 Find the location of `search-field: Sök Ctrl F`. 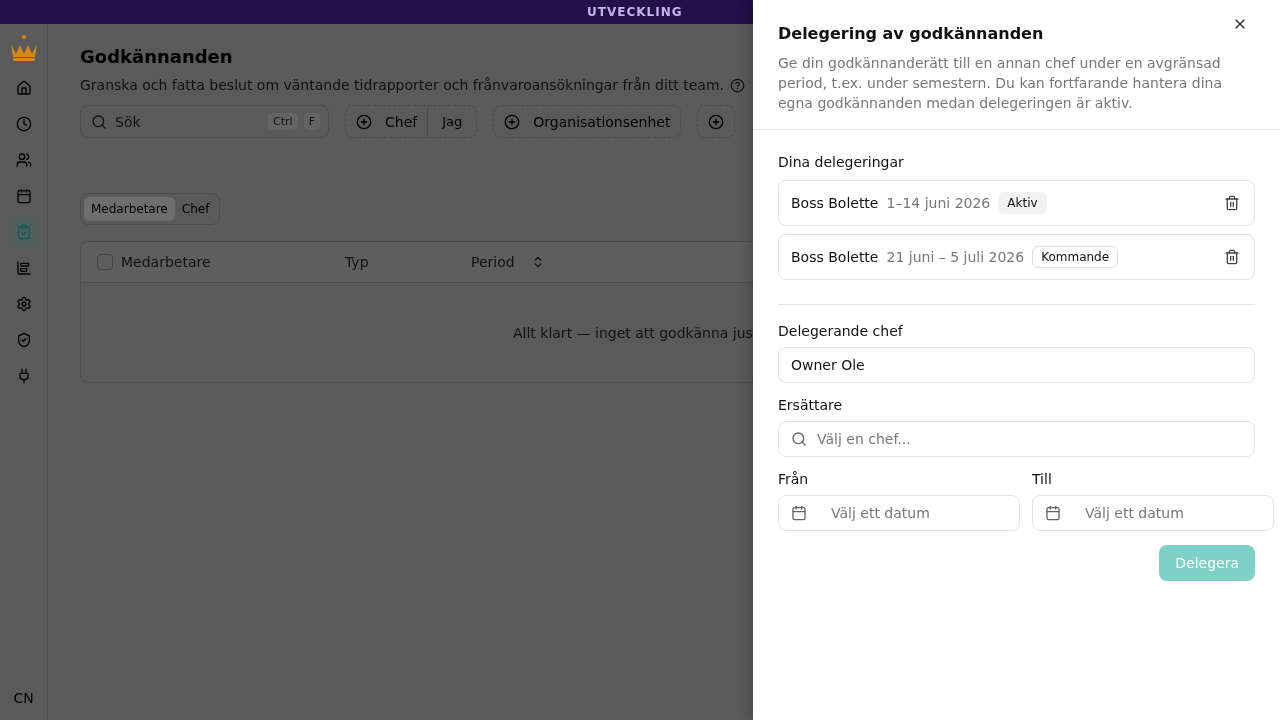

search-field: Sök Ctrl F is located at coordinates (204, 121).